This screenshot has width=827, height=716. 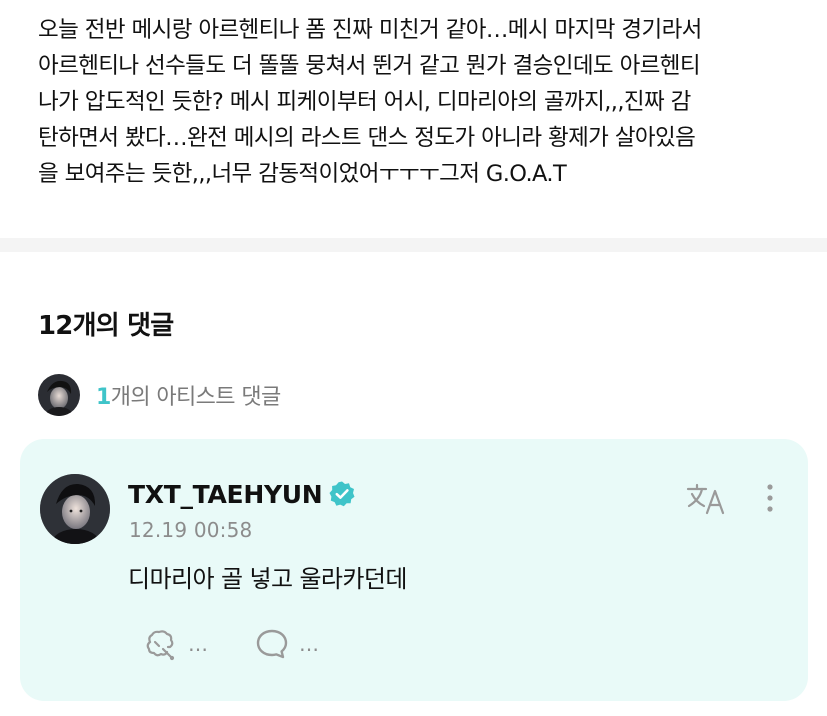 What do you see at coordinates (367, 138) in the screenshot?
I see `post-body-line: 탄하면서 봤다…완전 메시의 라스트 댄스 정도가 아니라 황제가 살아있음` at bounding box center [367, 138].